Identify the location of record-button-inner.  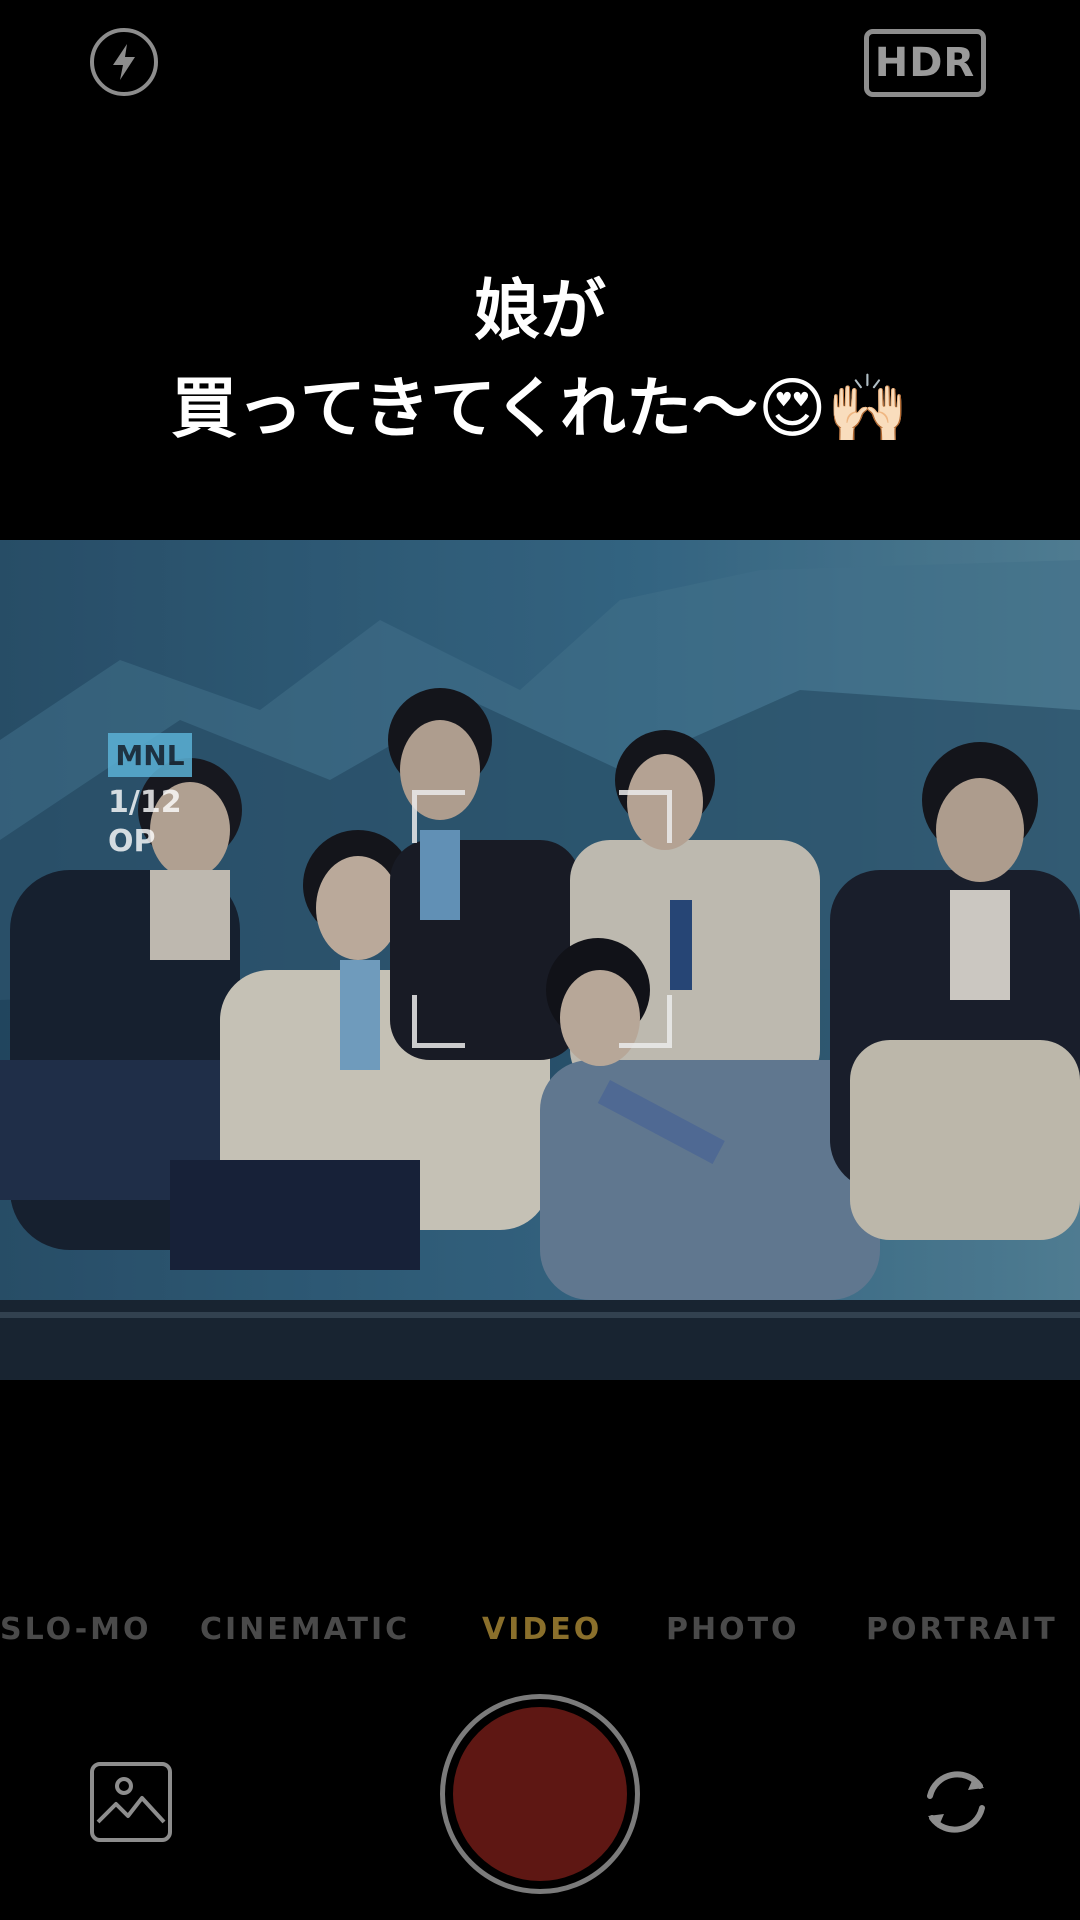
(540, 1794).